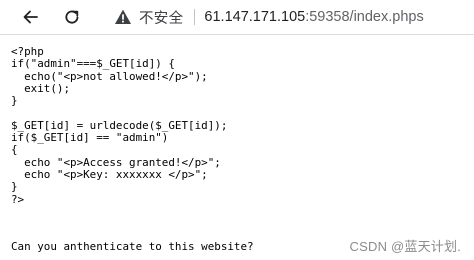  I want to click on browser-toolbar: 不安全 61.147.171.105:59358/index.phps, so click(237, 17).